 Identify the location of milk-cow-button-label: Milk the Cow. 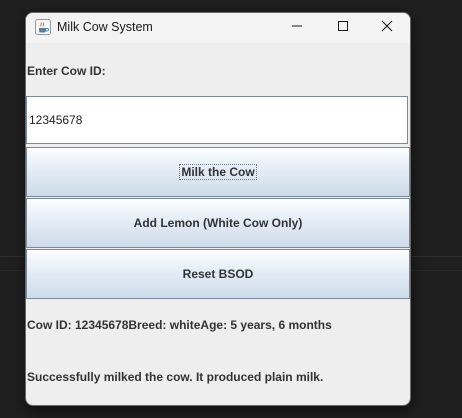
(218, 172).